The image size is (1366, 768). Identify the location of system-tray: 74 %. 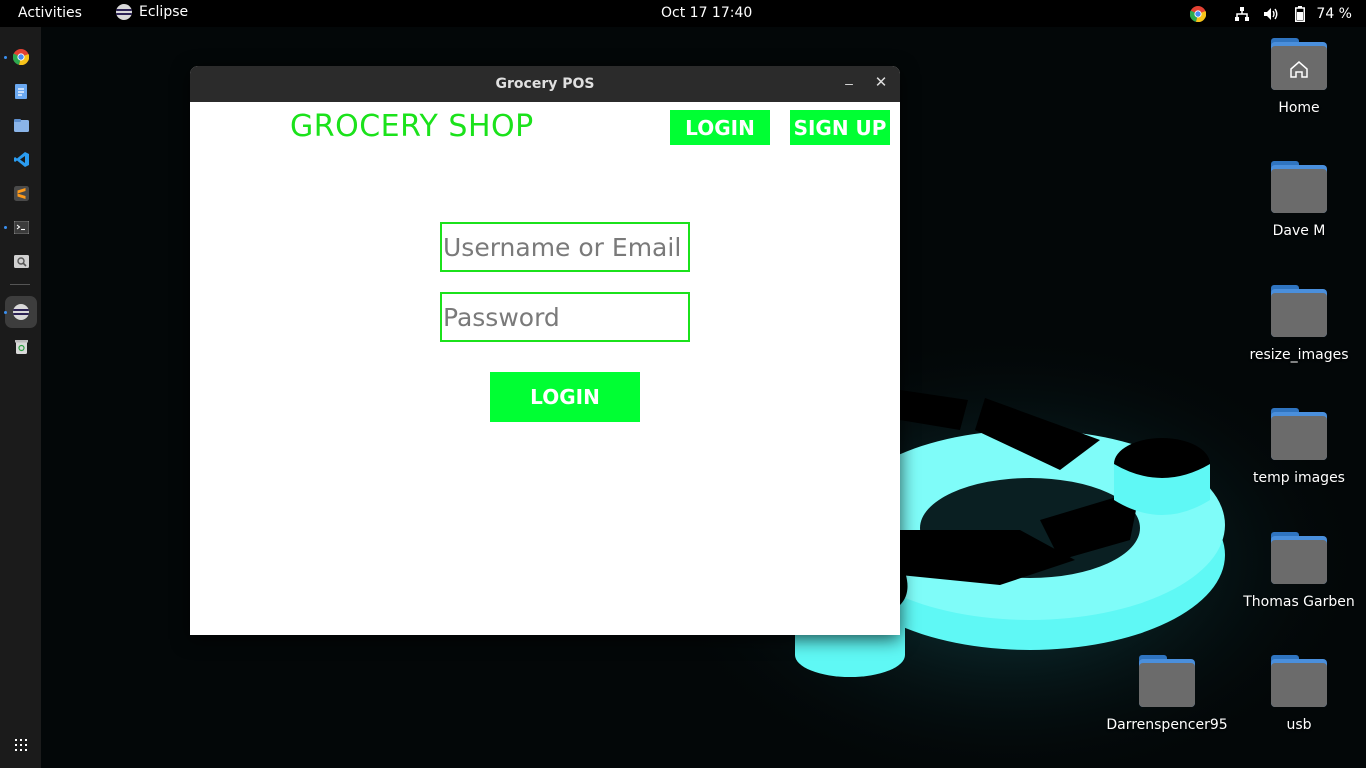
(1278, 13).